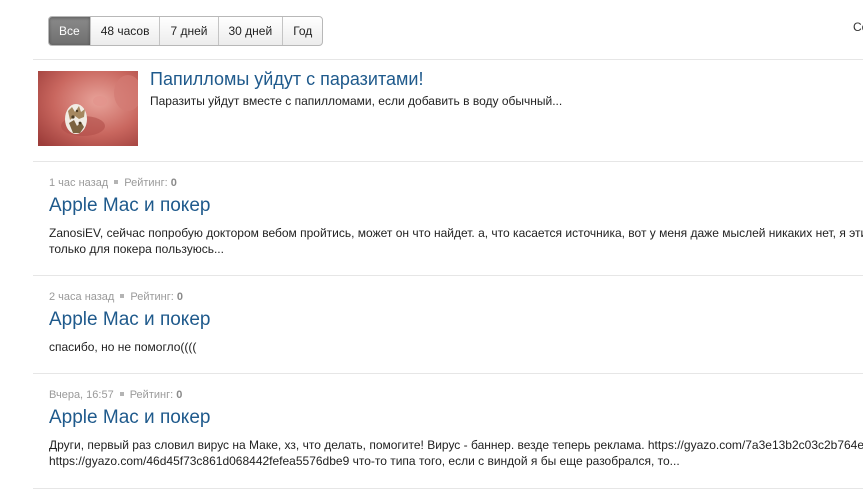 The height and width of the screenshot is (496, 863). I want to click on ad-thumbnail-image, so click(88, 108).